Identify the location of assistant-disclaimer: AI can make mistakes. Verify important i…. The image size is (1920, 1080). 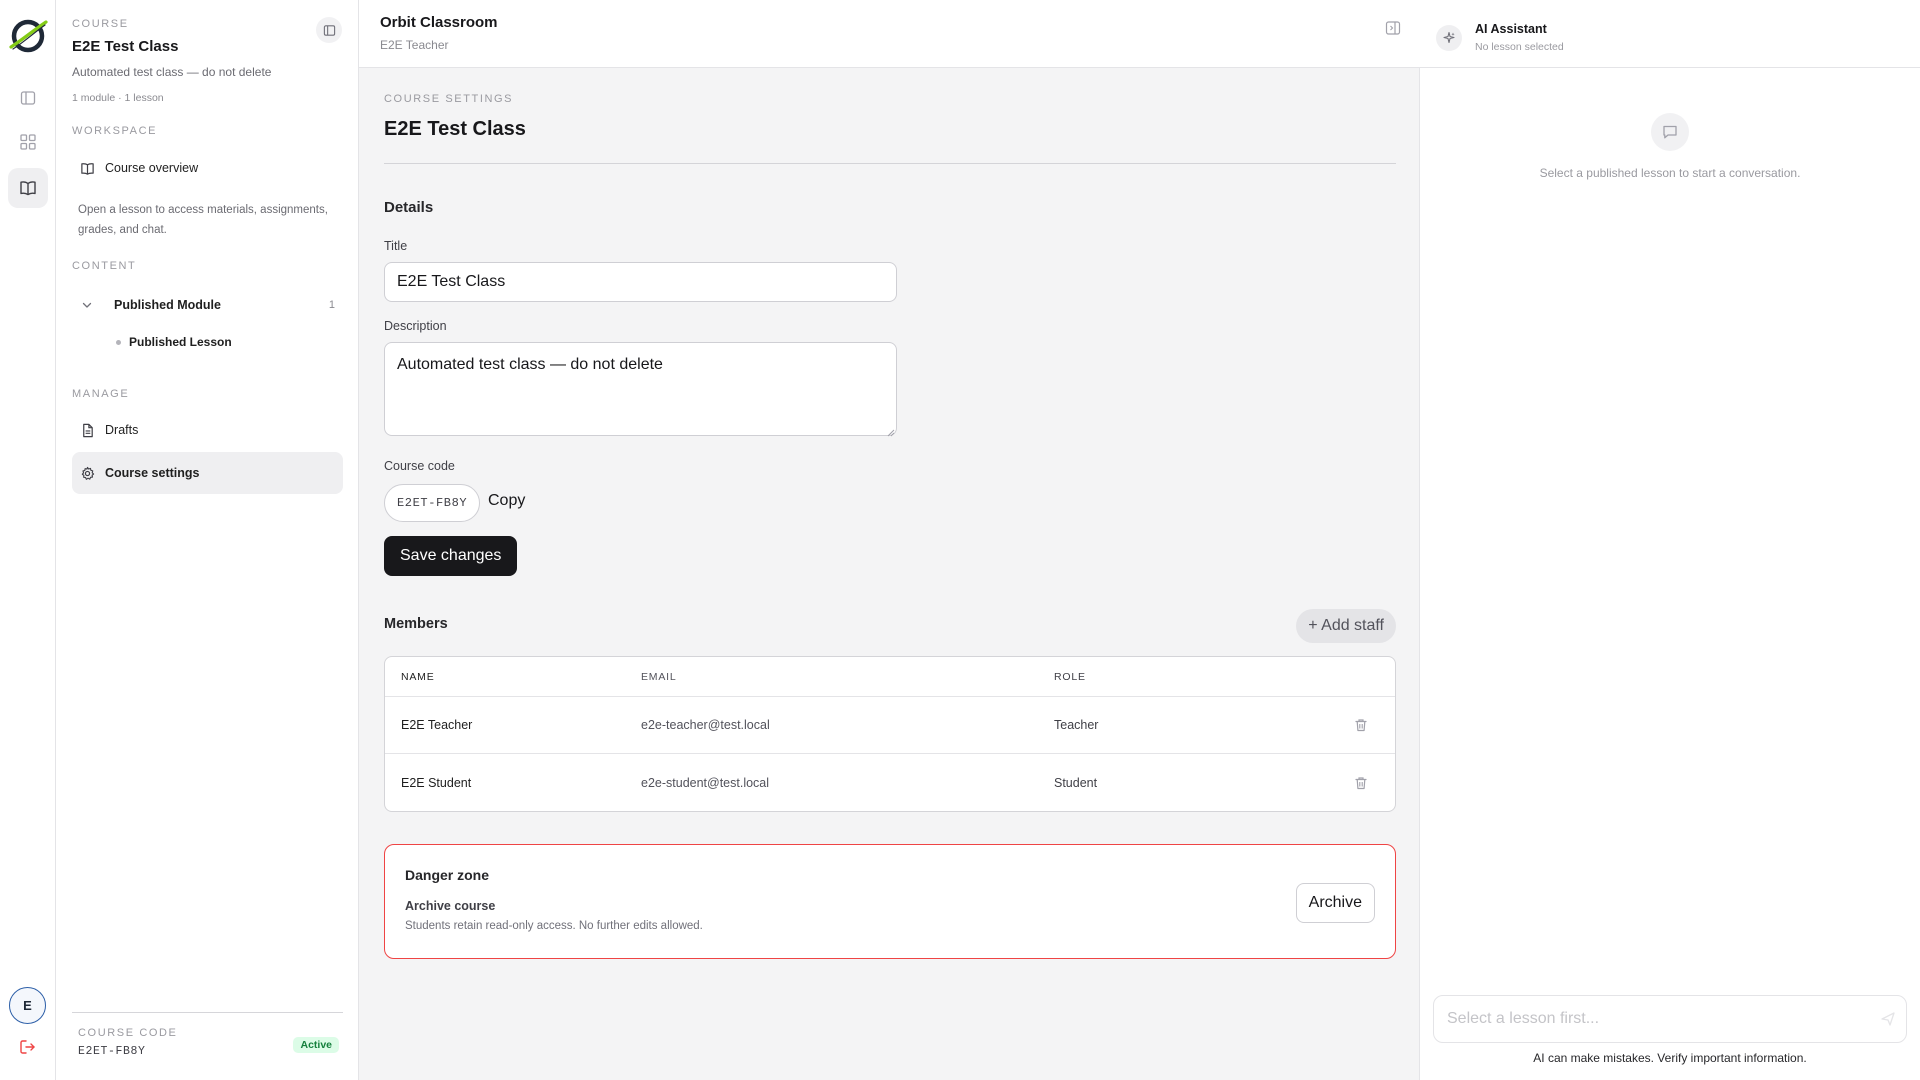
(1670, 1058).